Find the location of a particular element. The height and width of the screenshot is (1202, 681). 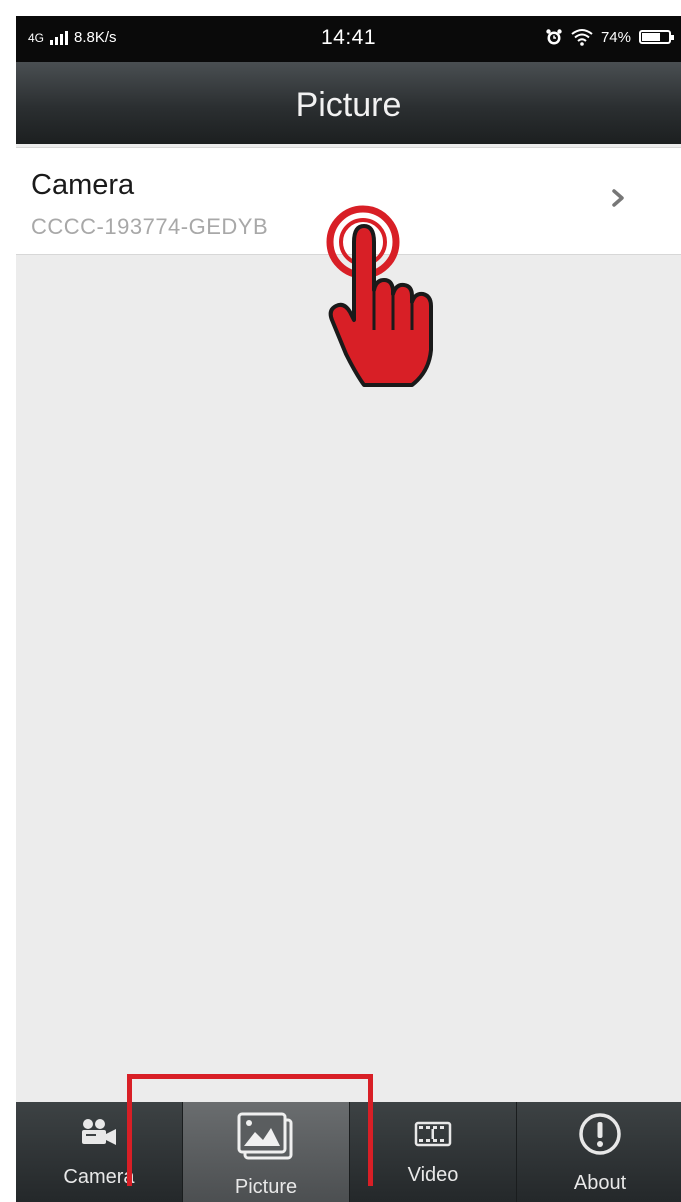

camera-video-icon is located at coordinates (99, 1132).